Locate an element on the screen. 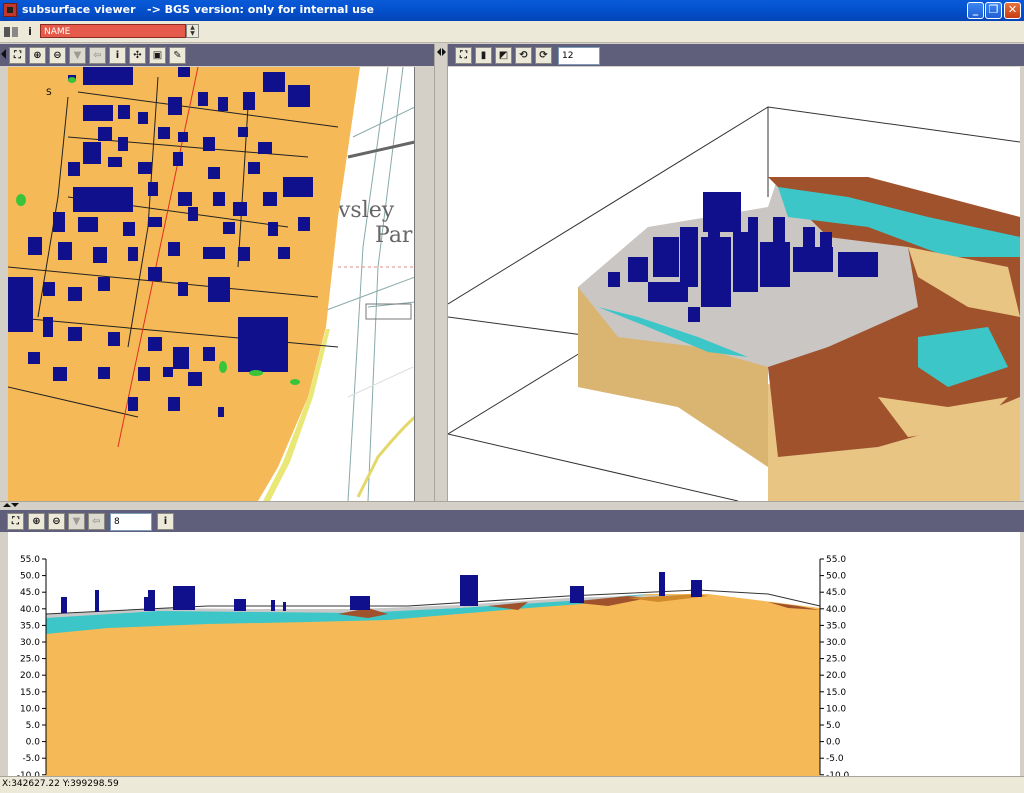 The height and width of the screenshot is (793, 1024). horizontal-splitter is located at coordinates (512, 505).